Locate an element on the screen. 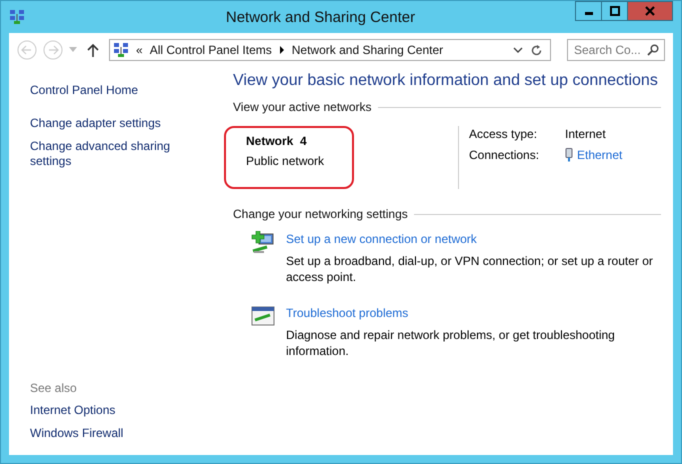 The image size is (682, 464). detail-label: Connections: is located at coordinates (504, 155).